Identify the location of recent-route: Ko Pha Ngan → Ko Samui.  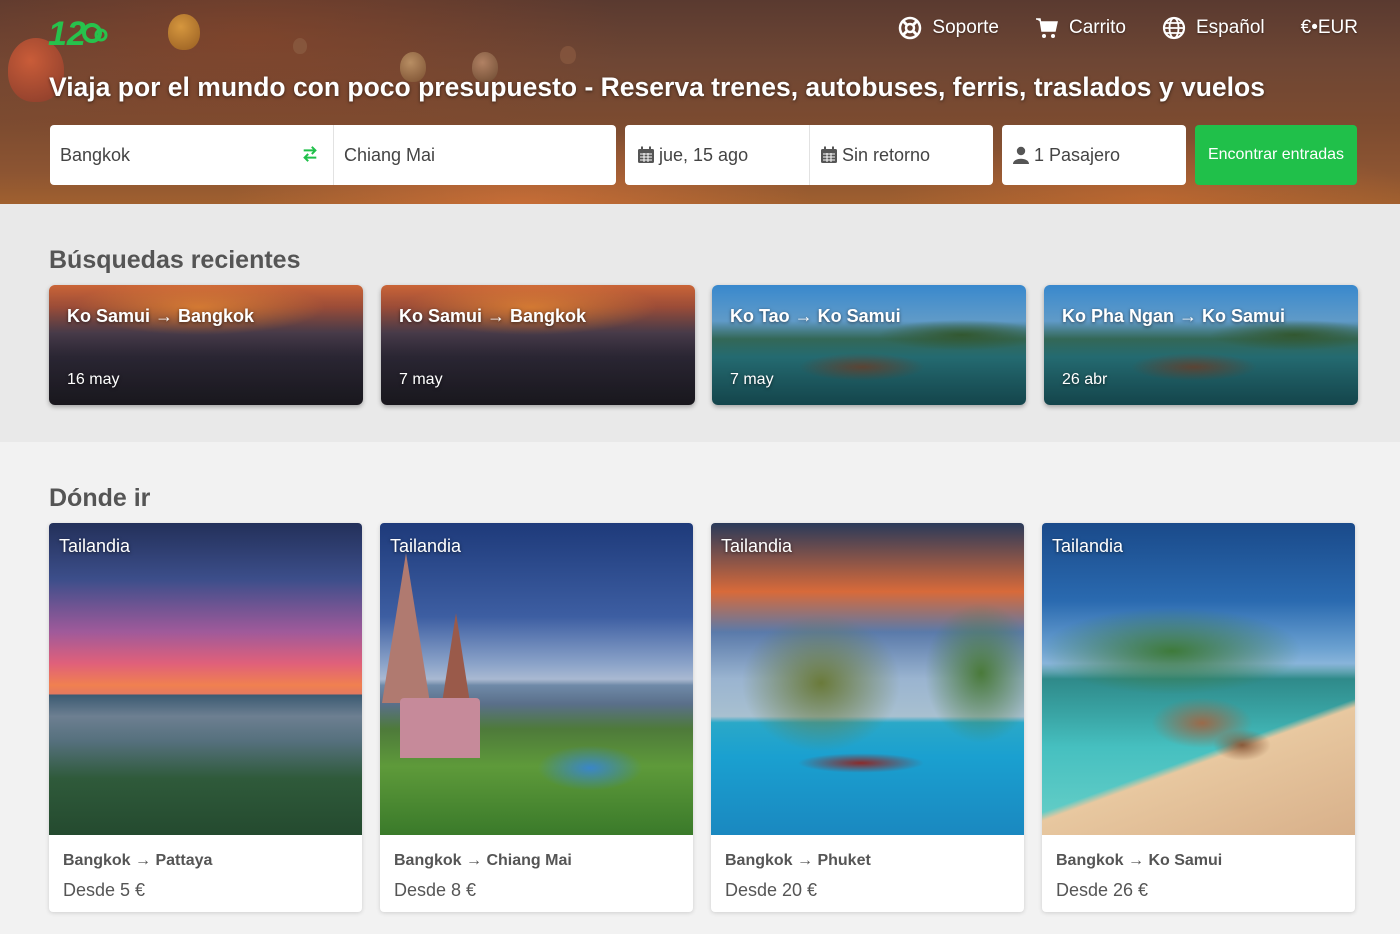
(1174, 316).